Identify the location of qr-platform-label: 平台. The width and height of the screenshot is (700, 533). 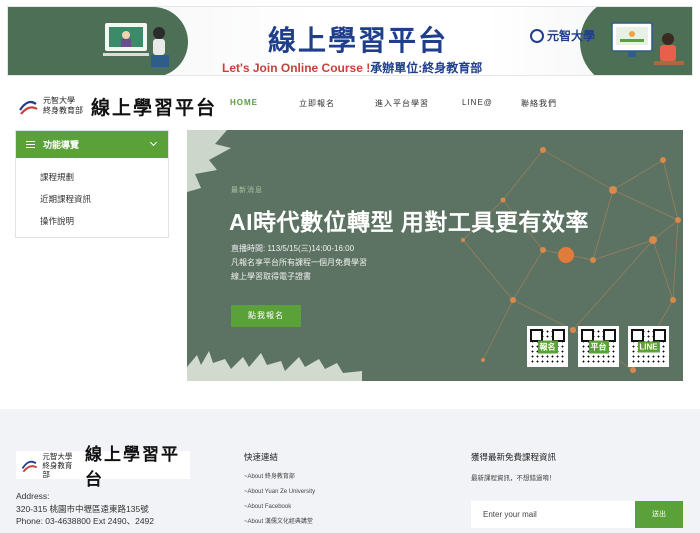
(598, 346).